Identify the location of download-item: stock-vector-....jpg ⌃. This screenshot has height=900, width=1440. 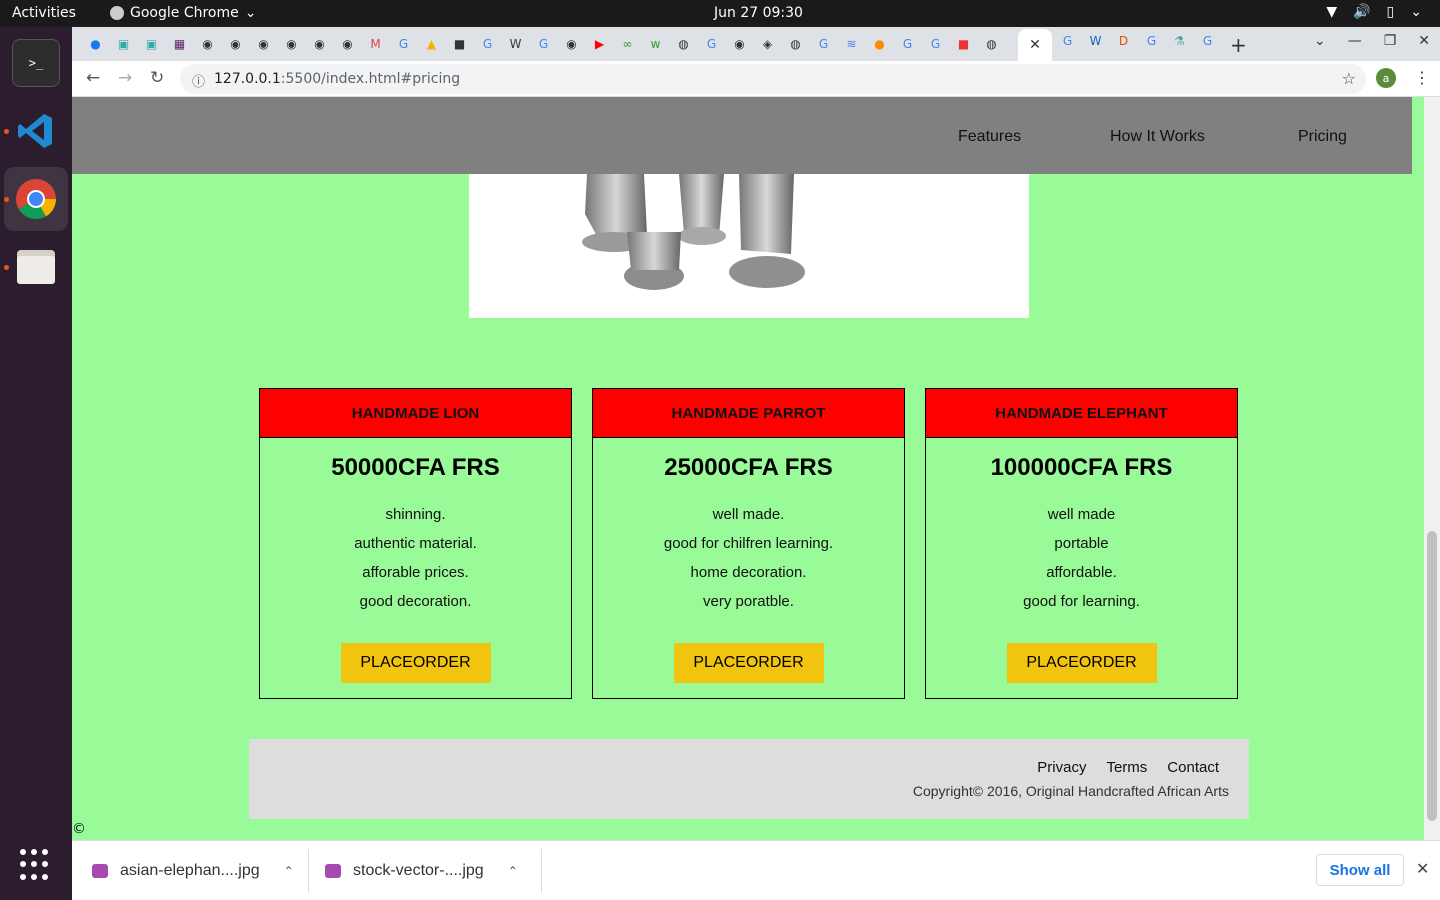
(421, 871).